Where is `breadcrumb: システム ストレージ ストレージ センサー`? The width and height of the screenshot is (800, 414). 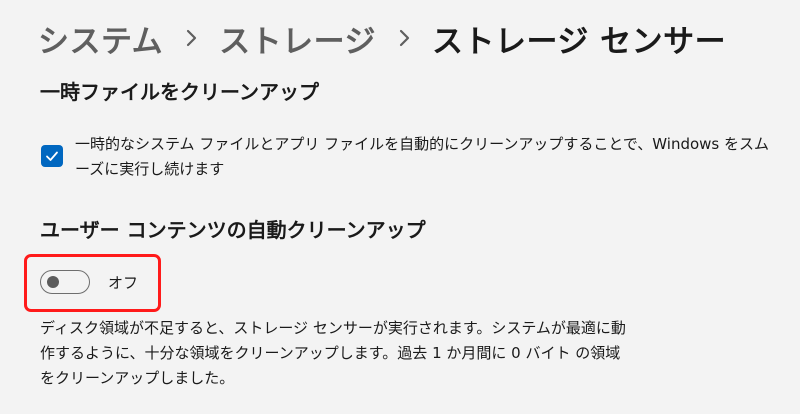
breadcrumb: システム ストレージ ストレージ センサー is located at coordinates (382, 38).